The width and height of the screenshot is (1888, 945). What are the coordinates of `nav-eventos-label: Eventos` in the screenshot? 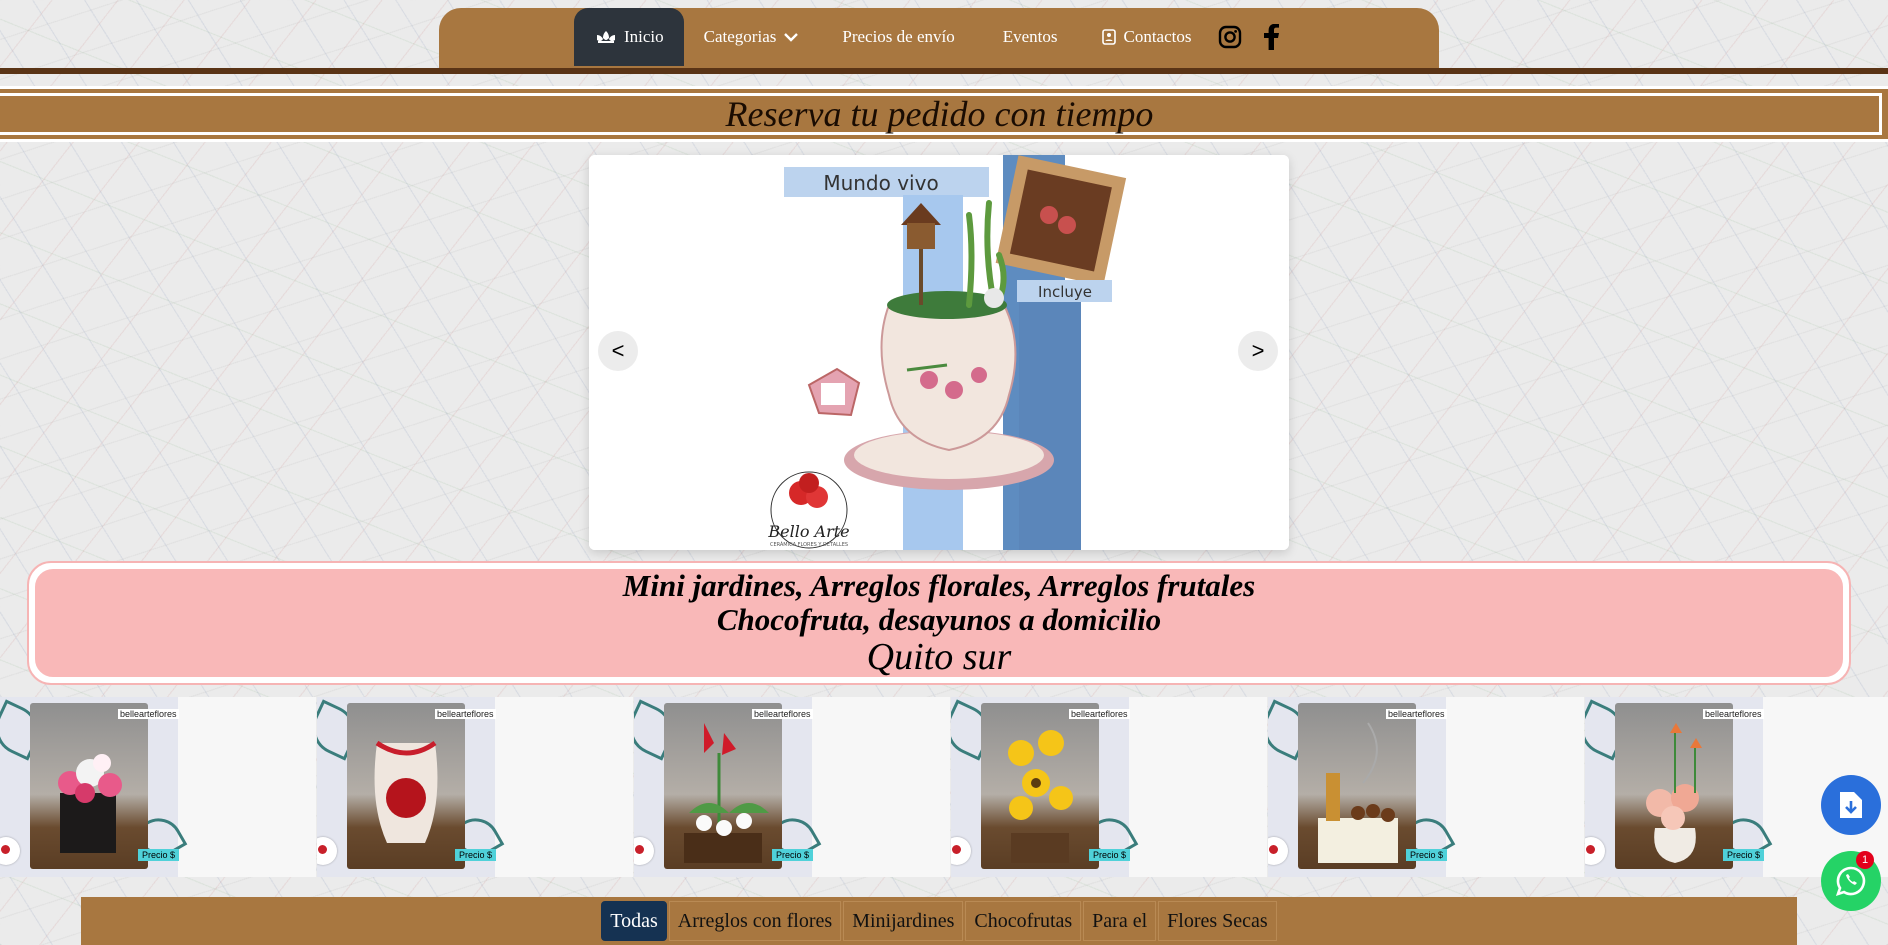 It's located at (1030, 36).